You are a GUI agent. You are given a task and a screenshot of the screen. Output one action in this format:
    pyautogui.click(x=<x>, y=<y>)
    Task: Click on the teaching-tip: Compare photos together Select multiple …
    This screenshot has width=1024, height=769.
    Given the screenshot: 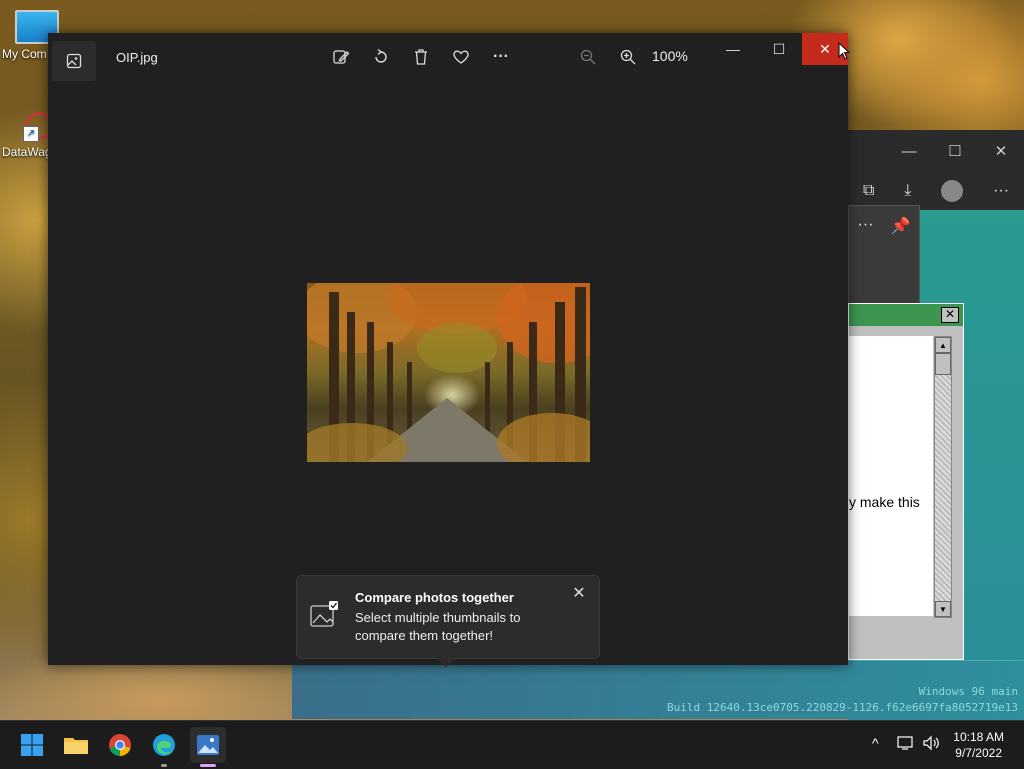 What is the action you would take?
    pyautogui.click(x=448, y=621)
    